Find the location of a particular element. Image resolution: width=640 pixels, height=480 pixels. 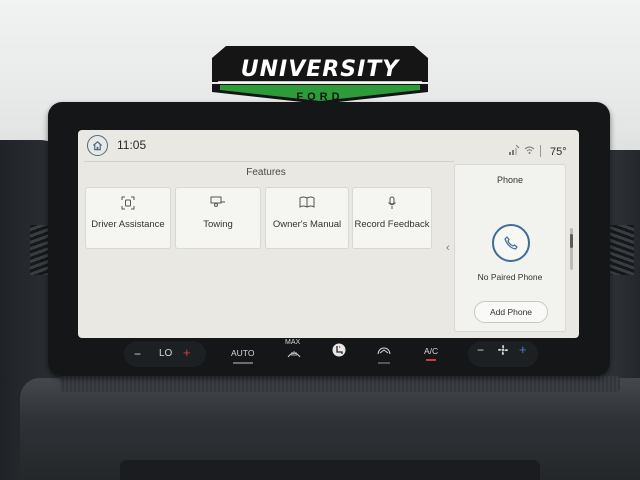

driver-assist-icon is located at coordinates (128, 203).